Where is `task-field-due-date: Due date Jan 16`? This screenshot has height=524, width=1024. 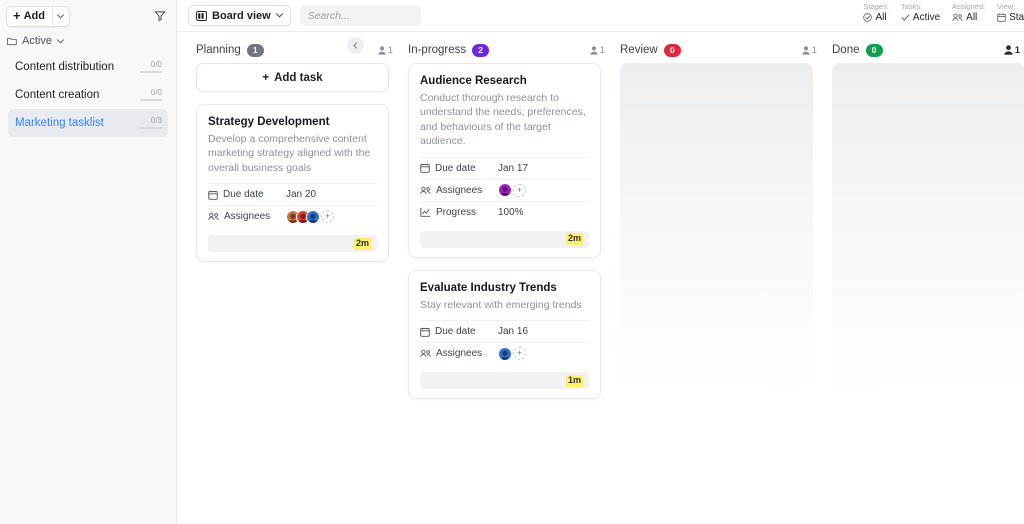 task-field-due-date: Due date Jan 16 is located at coordinates (504, 331).